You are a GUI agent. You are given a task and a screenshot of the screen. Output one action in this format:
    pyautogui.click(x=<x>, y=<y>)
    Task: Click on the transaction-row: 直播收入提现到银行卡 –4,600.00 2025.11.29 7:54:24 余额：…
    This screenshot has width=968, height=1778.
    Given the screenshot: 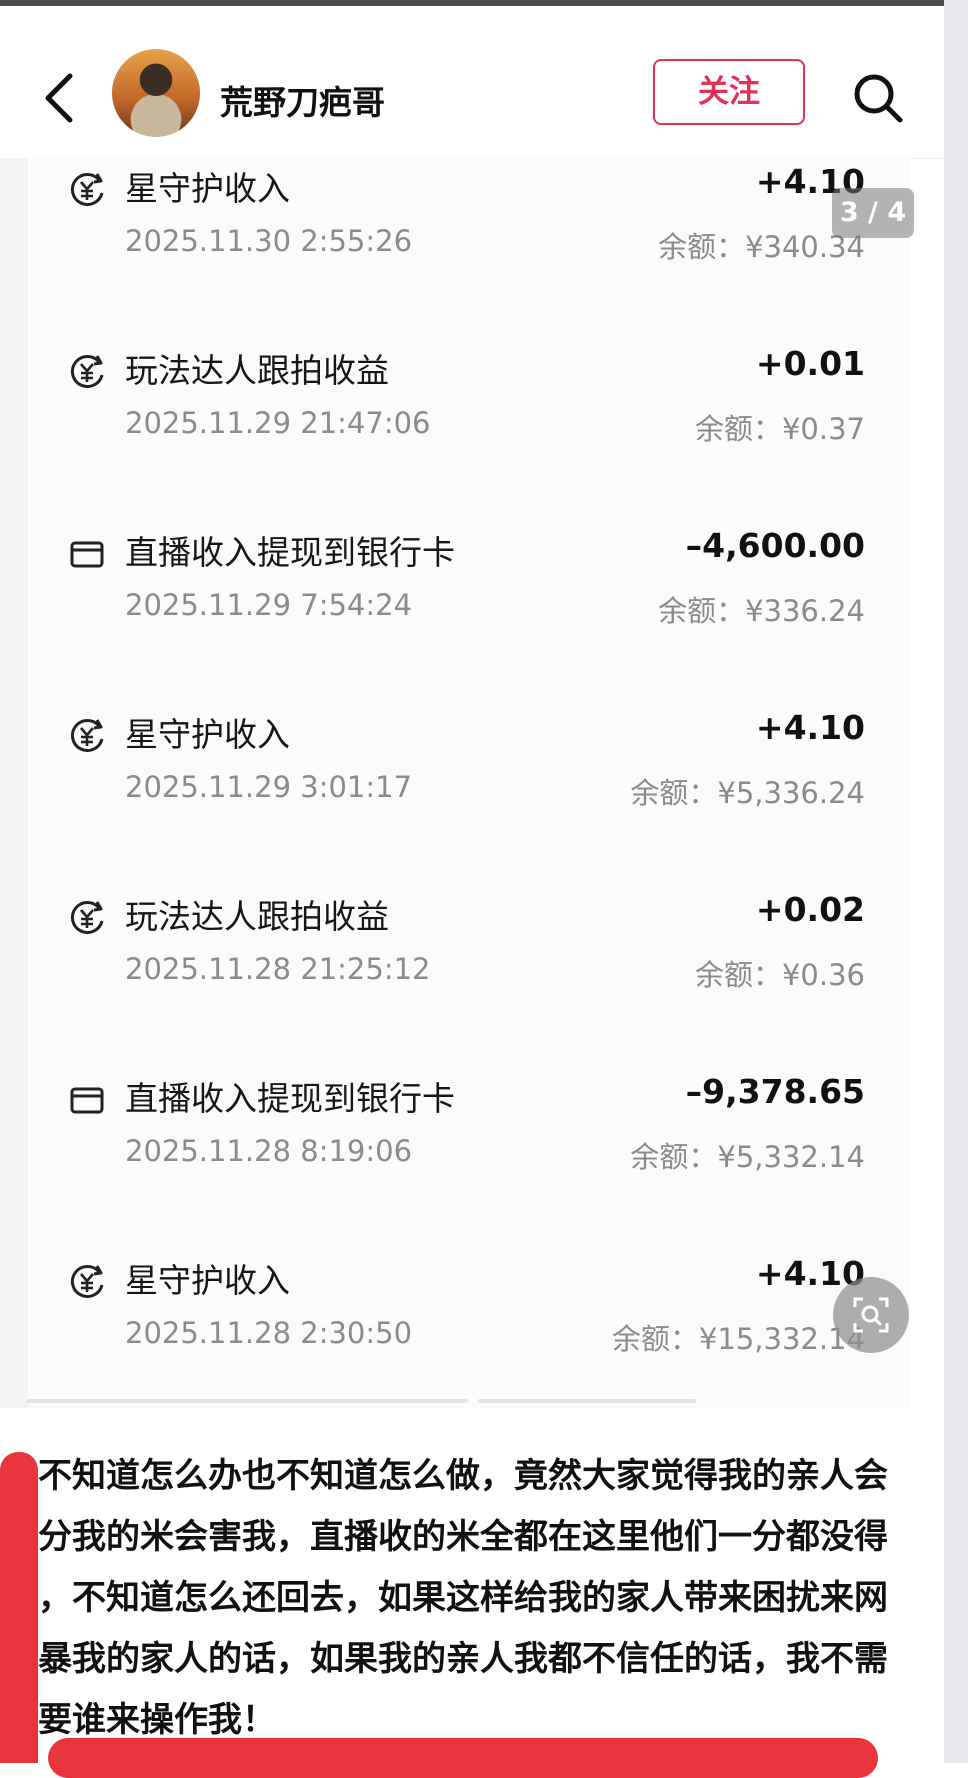 What is the action you would take?
    pyautogui.click(x=469, y=597)
    